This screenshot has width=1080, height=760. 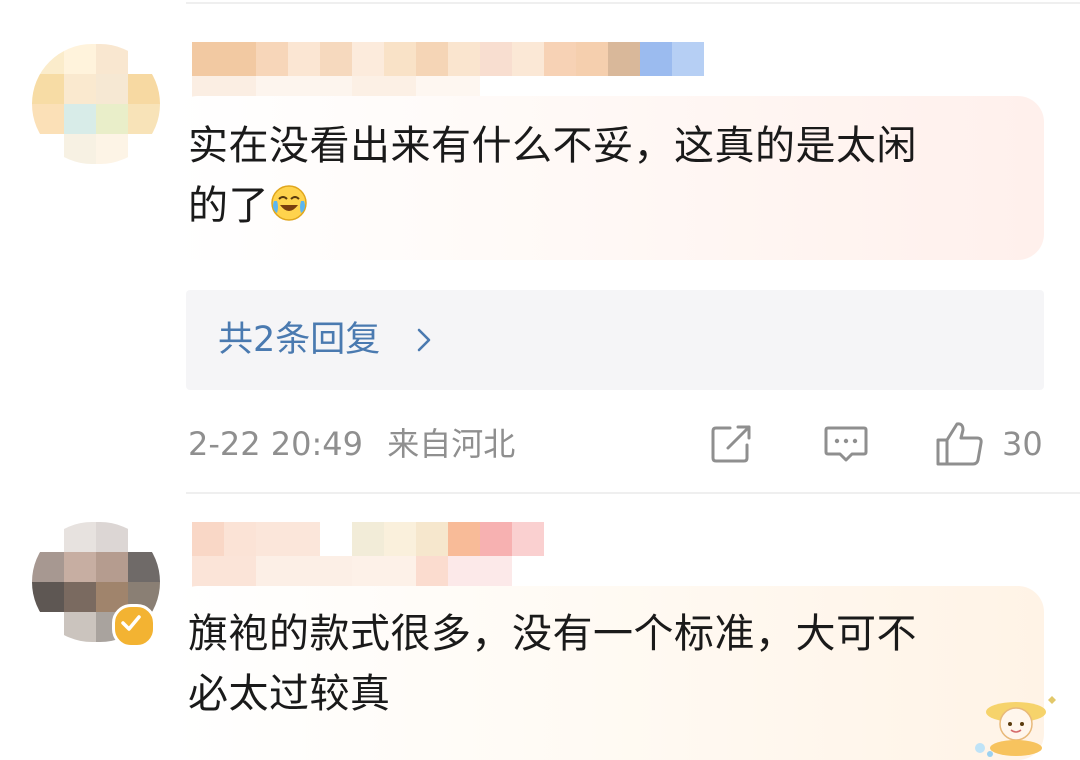 I want to click on comment-text-tail: 的了, so click(x=228, y=206).